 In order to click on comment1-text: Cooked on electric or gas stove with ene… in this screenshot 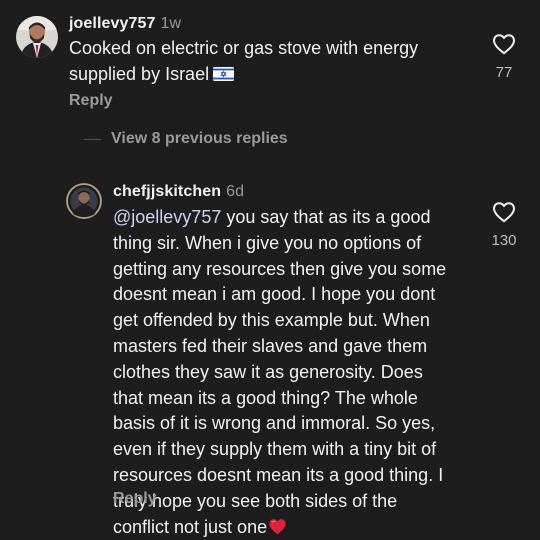, I will do `click(269, 62)`.